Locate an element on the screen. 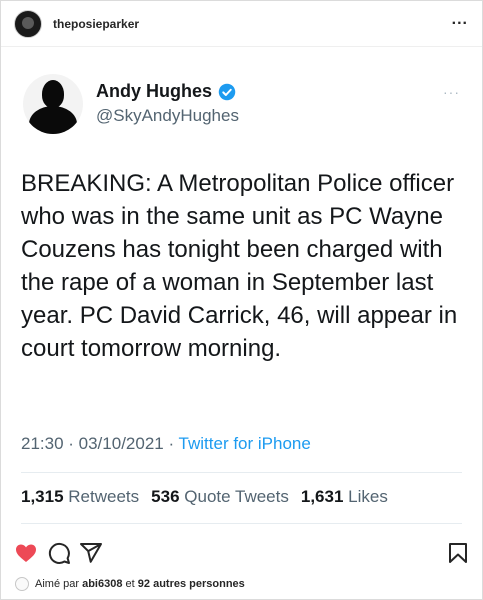  post-username: theposieparker is located at coordinates (96, 24).